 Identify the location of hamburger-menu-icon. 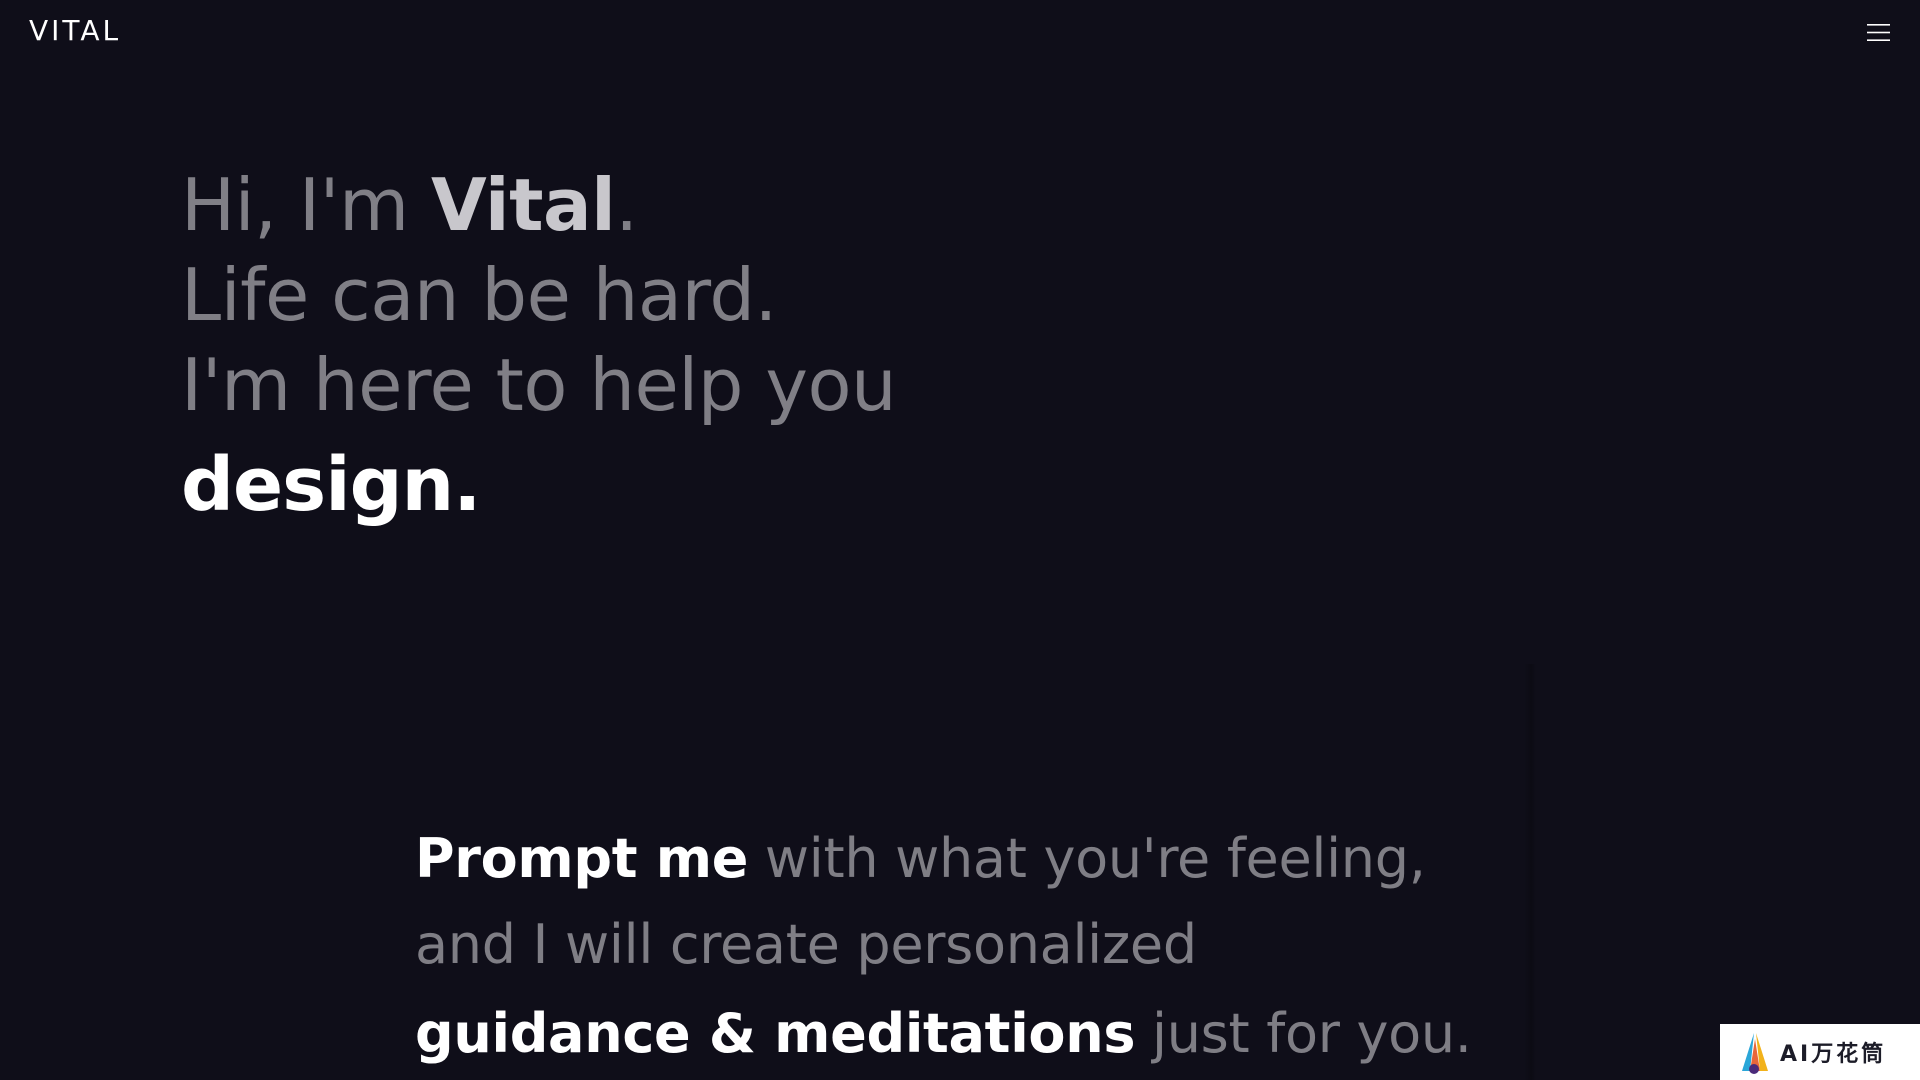
(1878, 32).